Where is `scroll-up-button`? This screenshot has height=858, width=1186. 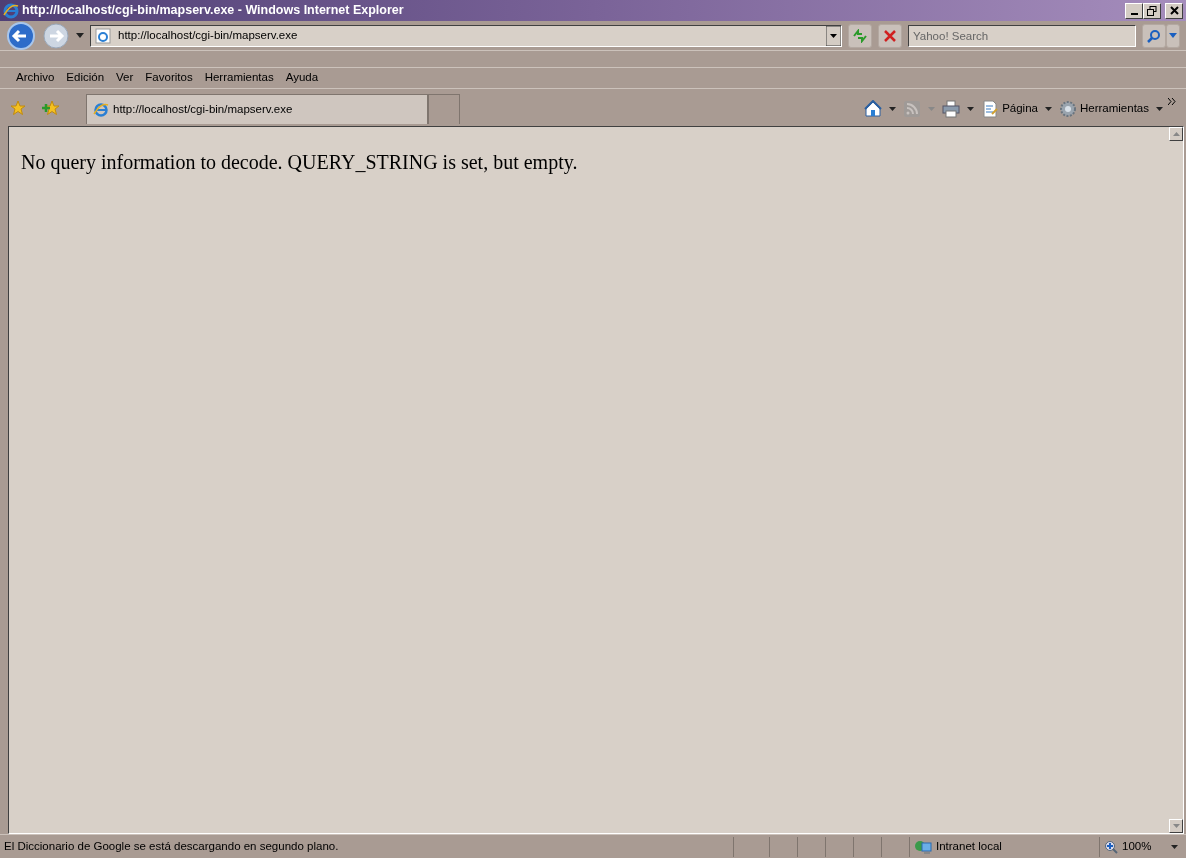
scroll-up-button is located at coordinates (1176, 134).